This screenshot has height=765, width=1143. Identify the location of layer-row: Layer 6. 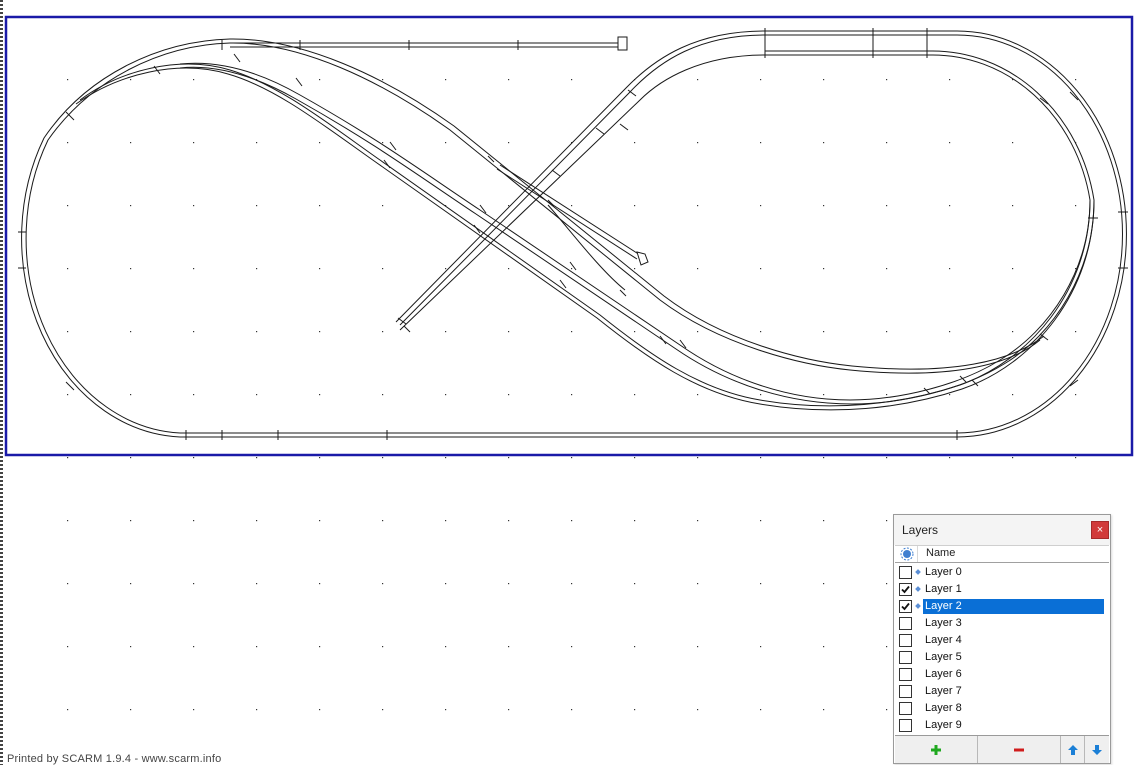
(1003, 674).